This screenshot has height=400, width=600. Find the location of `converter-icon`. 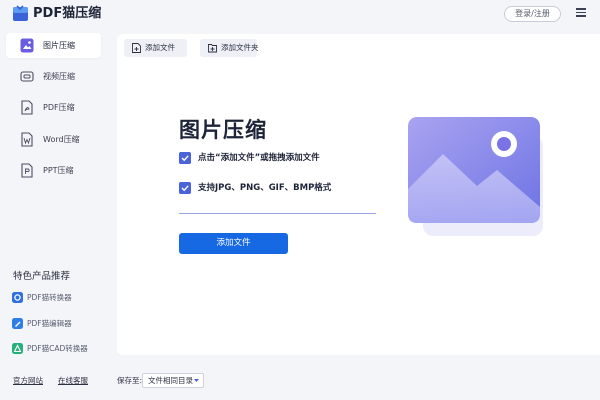

converter-icon is located at coordinates (17, 297).